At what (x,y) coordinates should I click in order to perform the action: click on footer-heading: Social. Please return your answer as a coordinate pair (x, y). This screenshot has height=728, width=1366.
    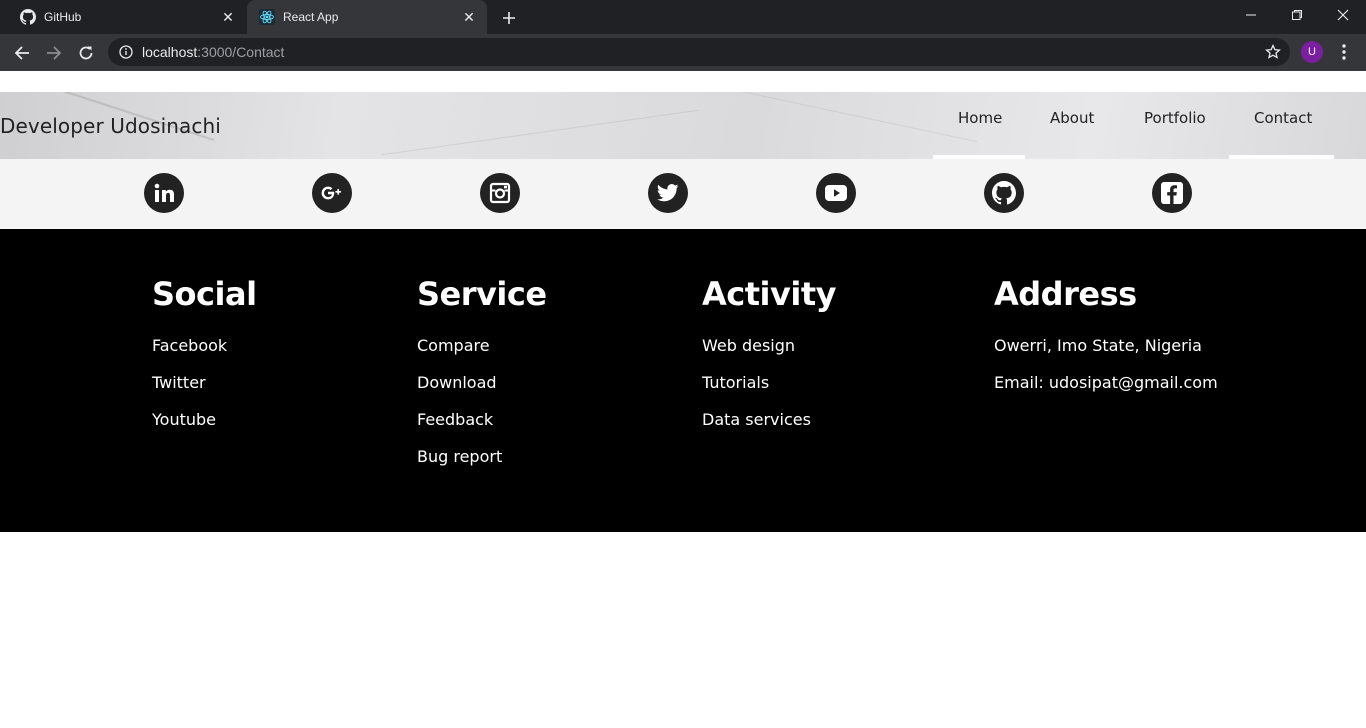
    Looking at the image, I should click on (204, 294).